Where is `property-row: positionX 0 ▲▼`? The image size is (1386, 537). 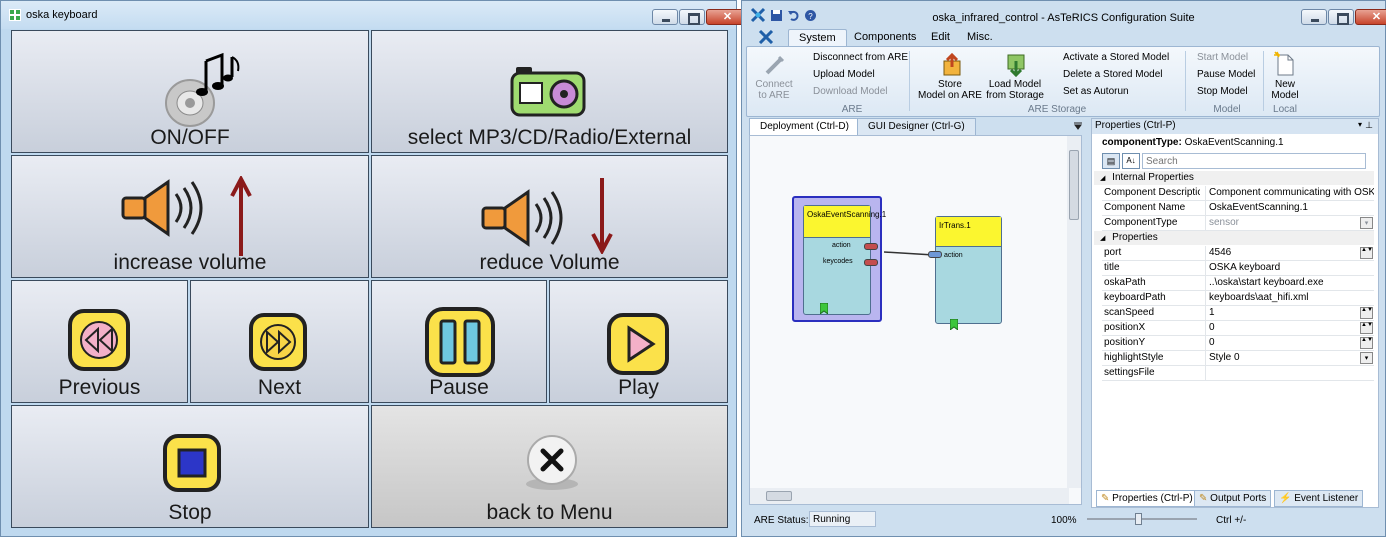 property-row: positionX 0 ▲▼ is located at coordinates (1238, 328).